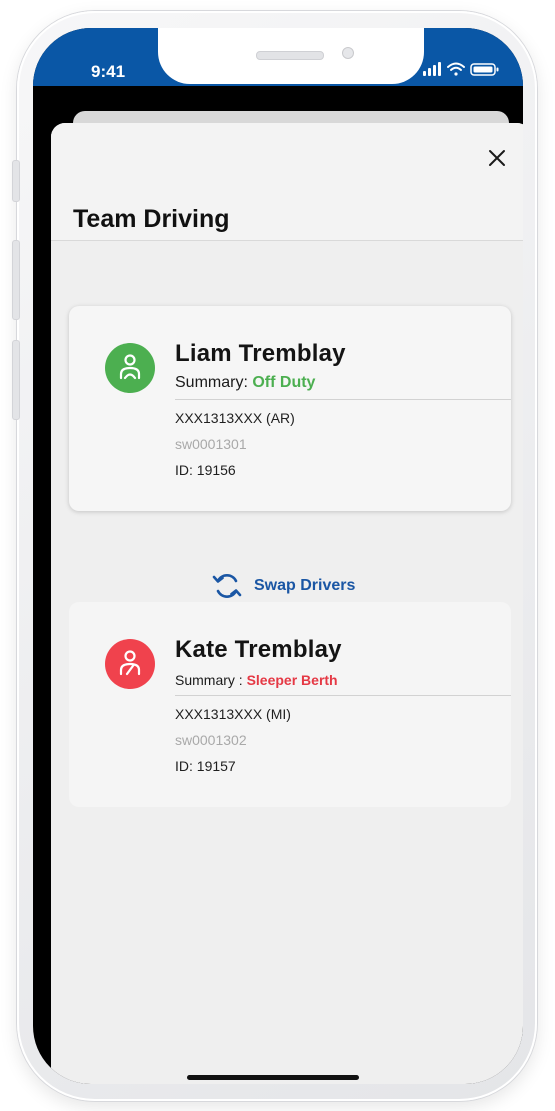 The height and width of the screenshot is (1111, 555). Describe the element at coordinates (290, 55) in the screenshot. I see `speaker-grille` at that location.